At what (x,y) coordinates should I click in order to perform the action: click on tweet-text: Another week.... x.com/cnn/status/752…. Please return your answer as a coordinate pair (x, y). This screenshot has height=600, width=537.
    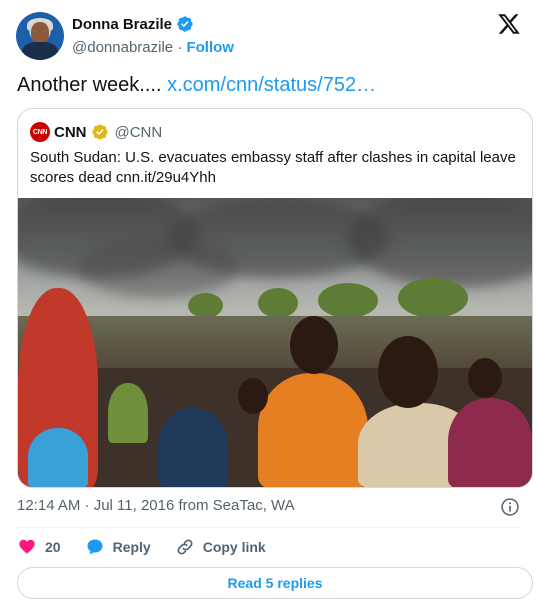
    Looking at the image, I should click on (196, 85).